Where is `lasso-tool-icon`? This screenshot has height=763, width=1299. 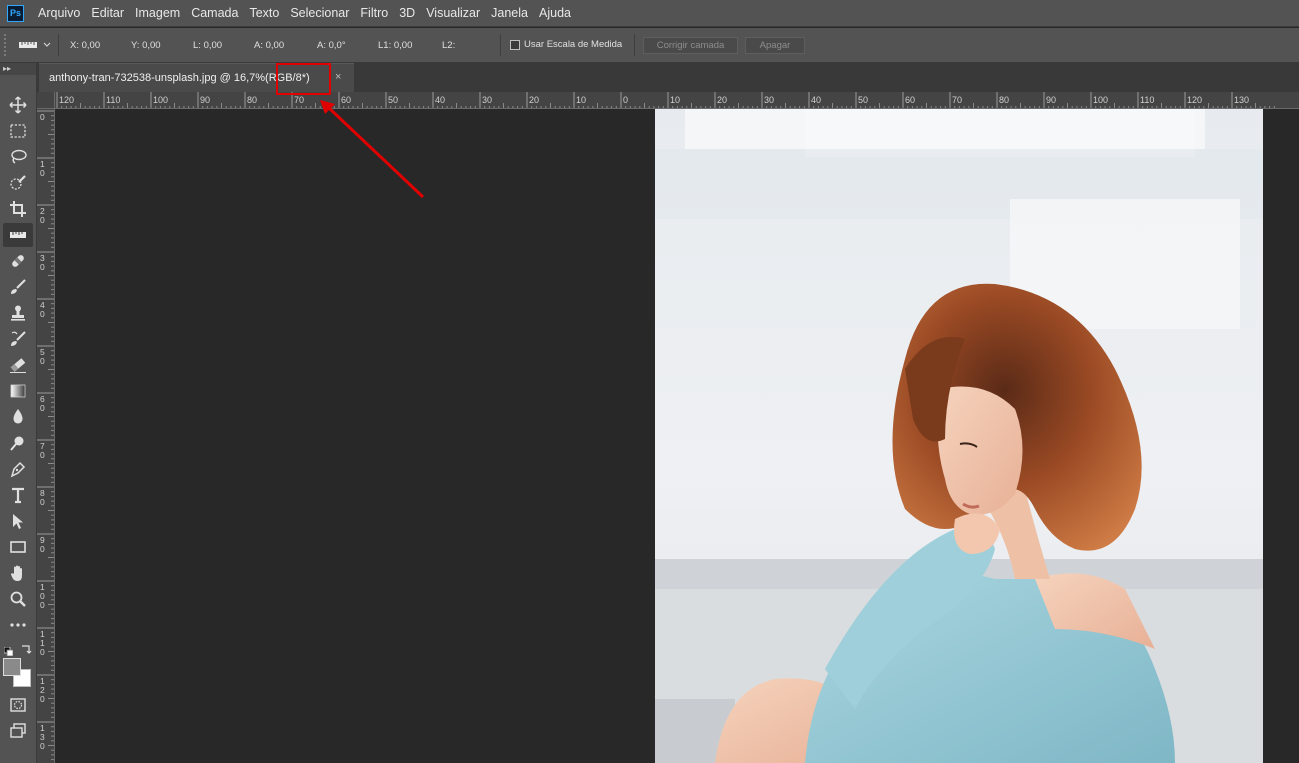
lasso-tool-icon is located at coordinates (18, 157).